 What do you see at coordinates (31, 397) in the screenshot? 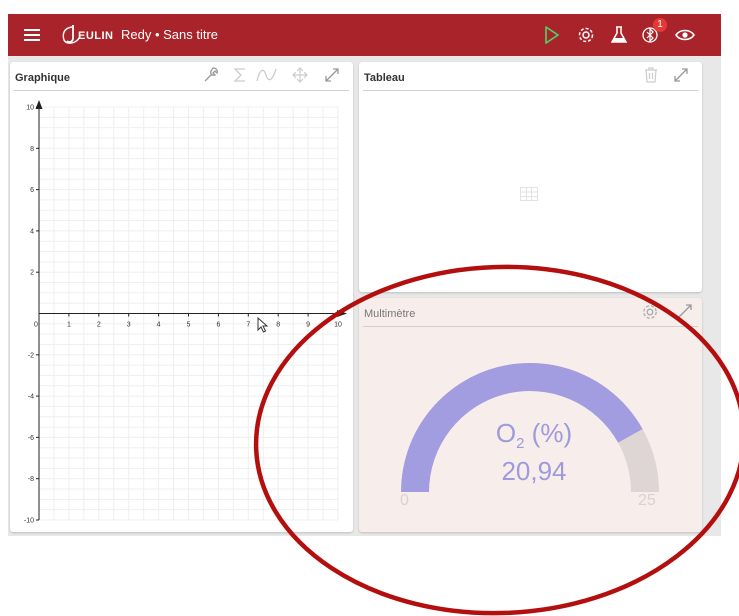
I see `y-tick-label: -4` at bounding box center [31, 397].